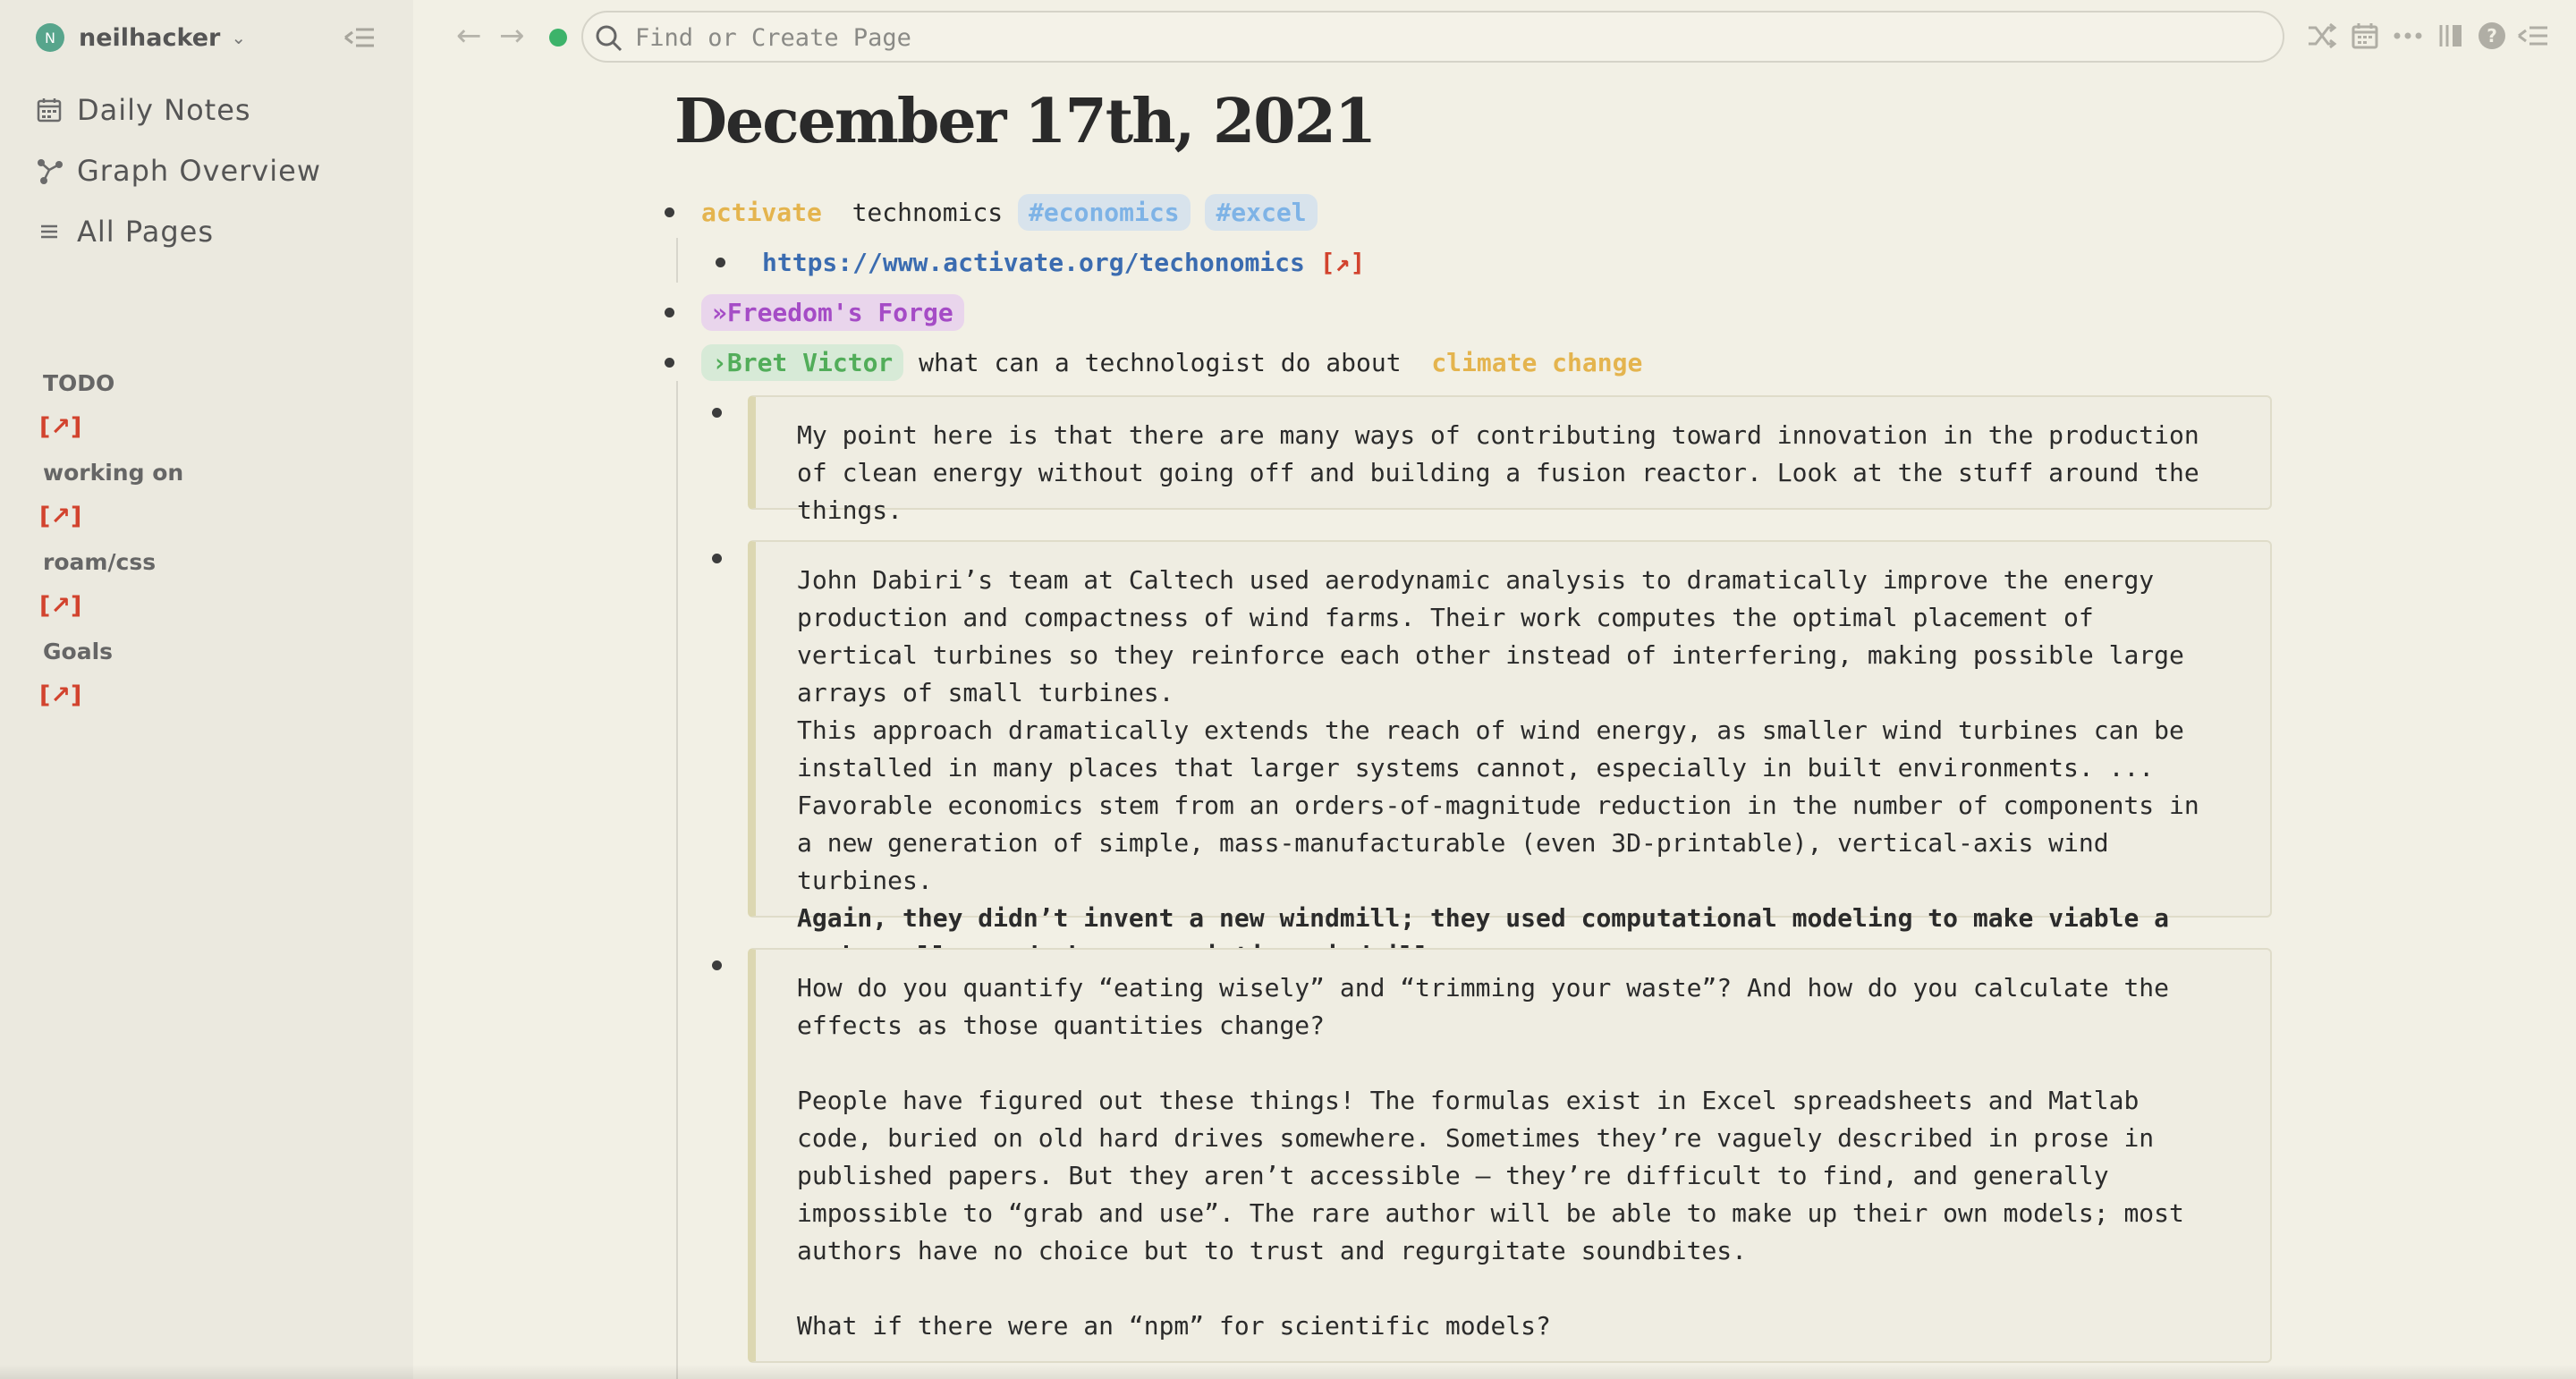  What do you see at coordinates (802, 362) in the screenshot?
I see `page-ref-bret-victor: ›Bret Victor` at bounding box center [802, 362].